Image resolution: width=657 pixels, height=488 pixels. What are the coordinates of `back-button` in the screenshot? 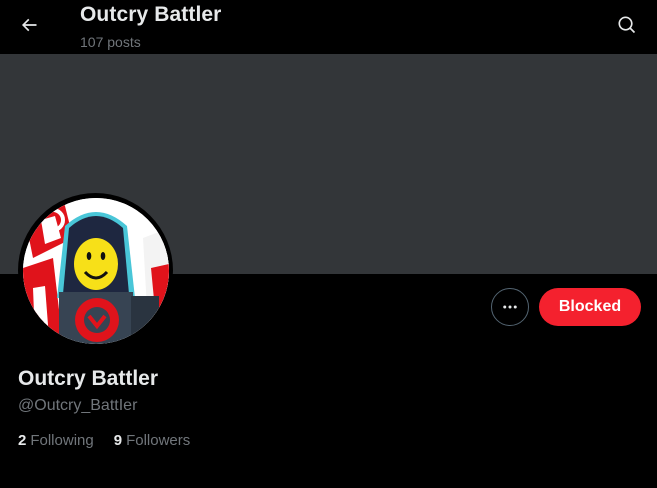 It's located at (29, 25).